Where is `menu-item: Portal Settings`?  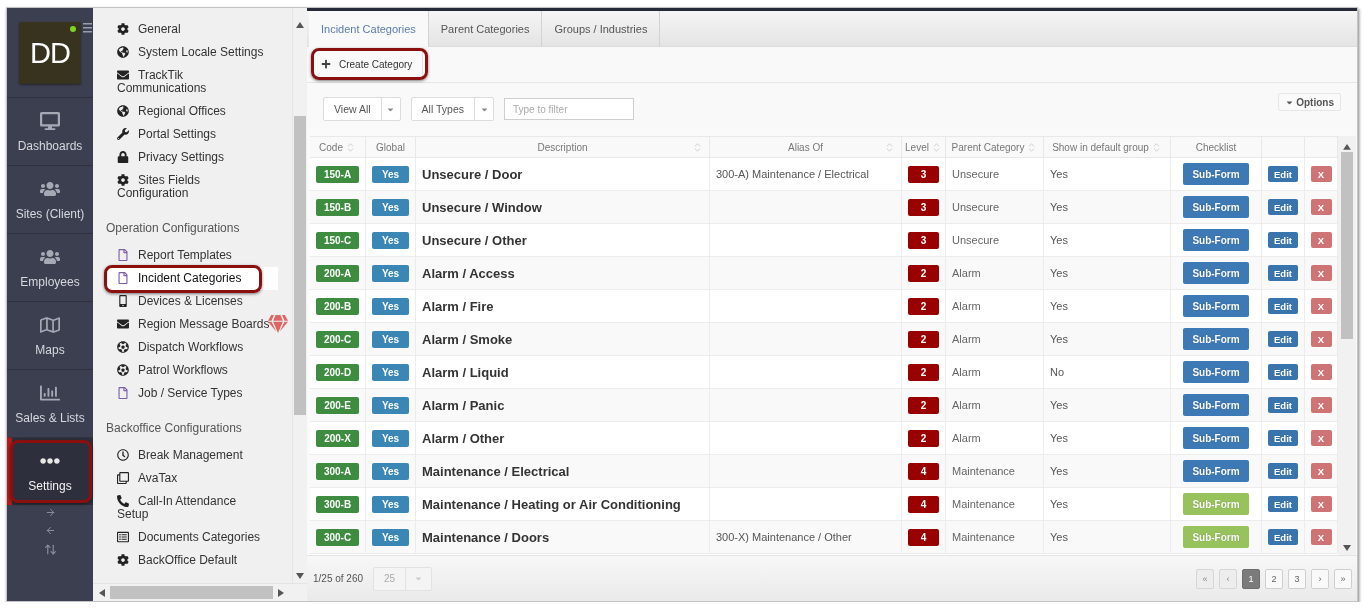
menu-item: Portal Settings is located at coordinates (192, 134).